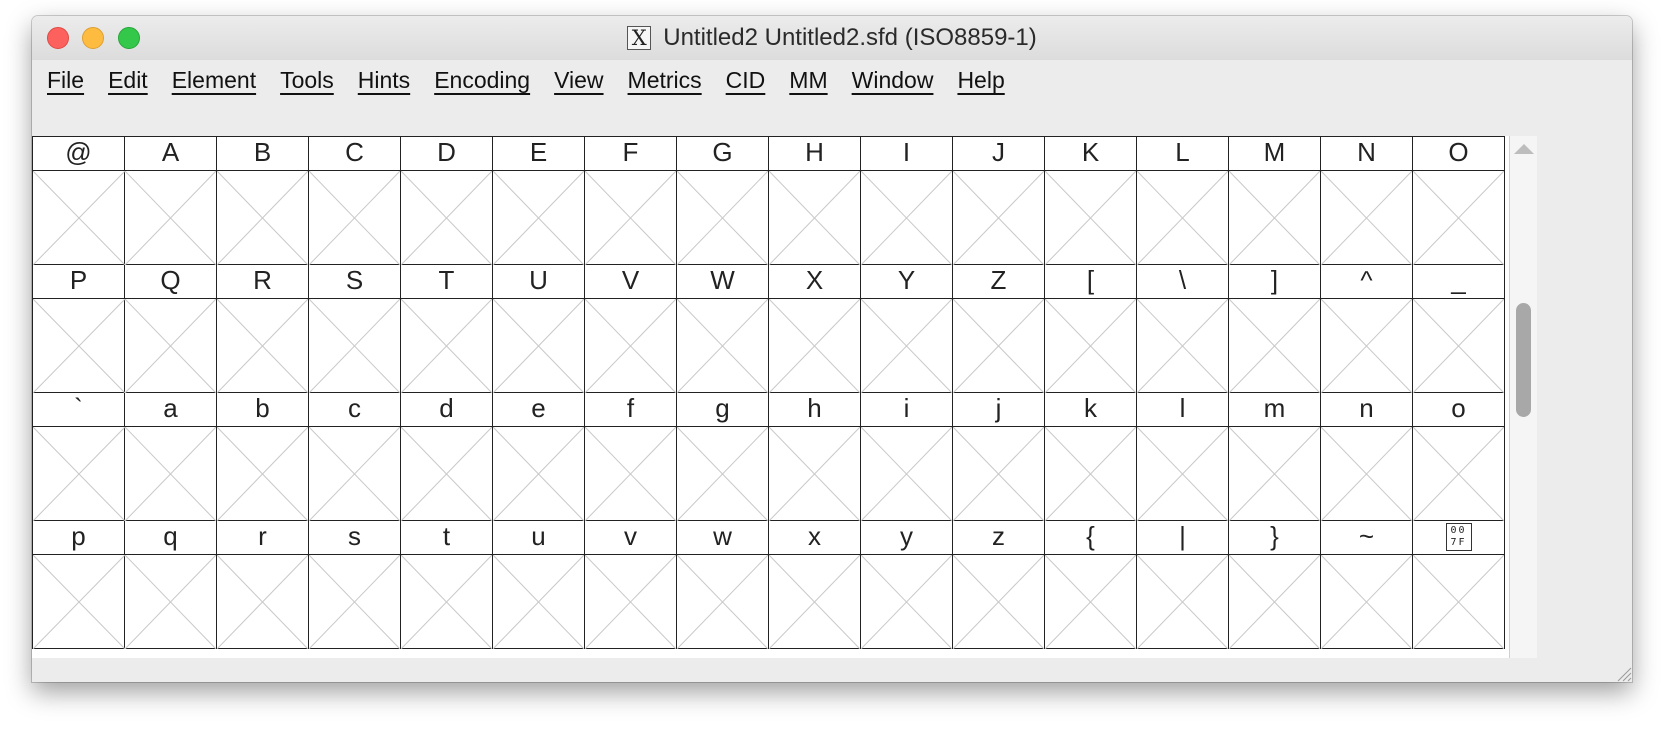  What do you see at coordinates (723, 200) in the screenshot?
I see `glyph-cell: G` at bounding box center [723, 200].